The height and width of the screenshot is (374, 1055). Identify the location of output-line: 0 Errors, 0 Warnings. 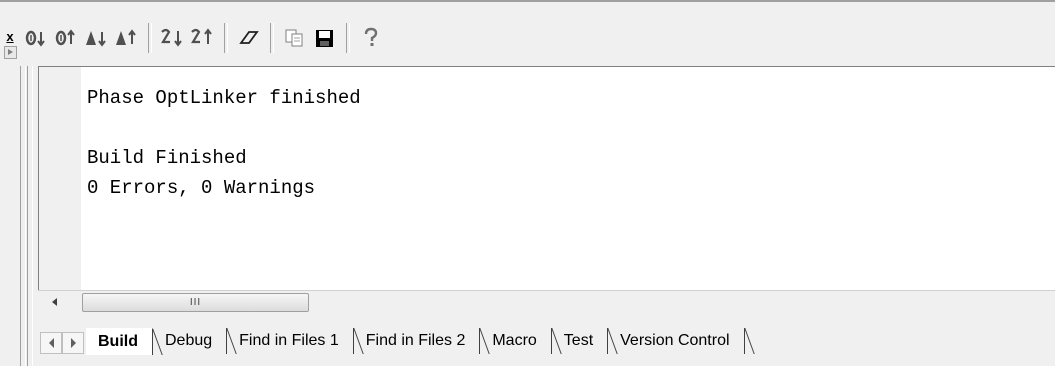
(201, 188).